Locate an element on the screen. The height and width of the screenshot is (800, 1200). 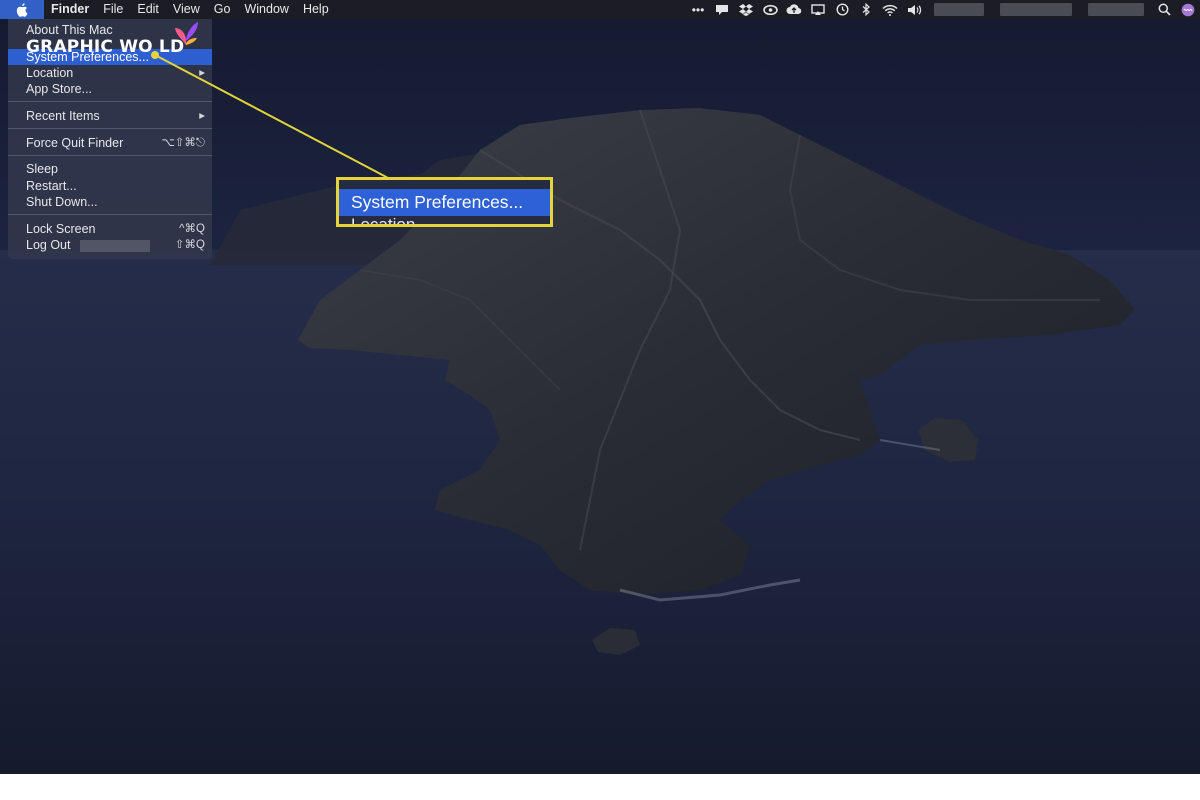
airplay-icon is located at coordinates (818, 9).